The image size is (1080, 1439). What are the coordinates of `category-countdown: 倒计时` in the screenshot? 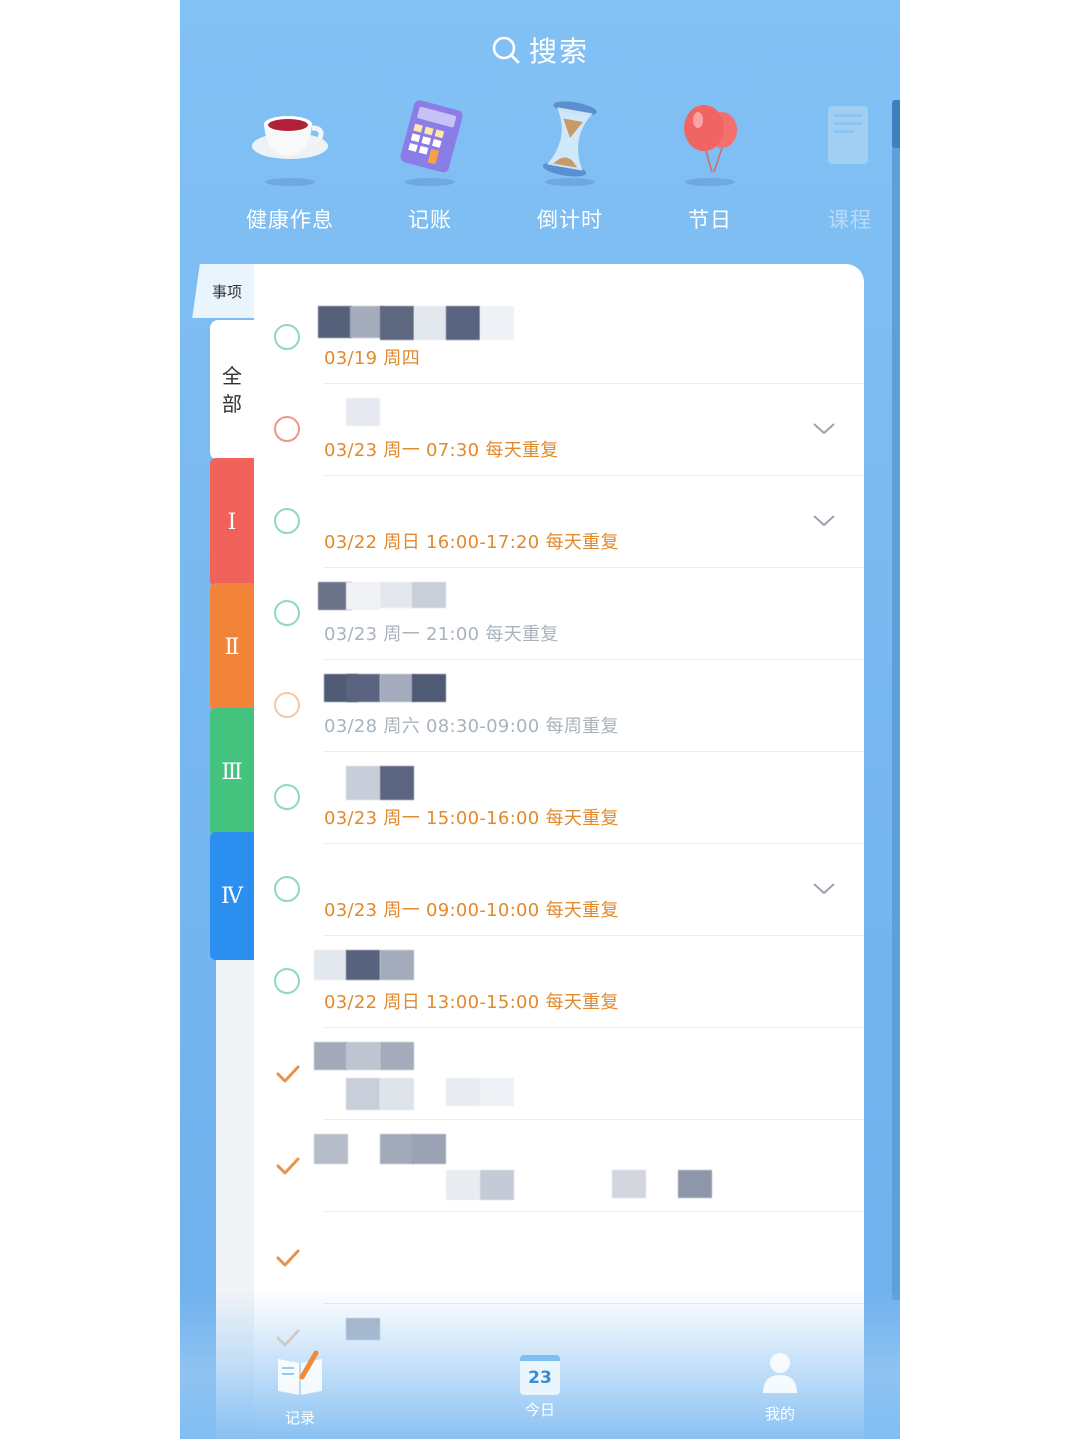 It's located at (570, 166).